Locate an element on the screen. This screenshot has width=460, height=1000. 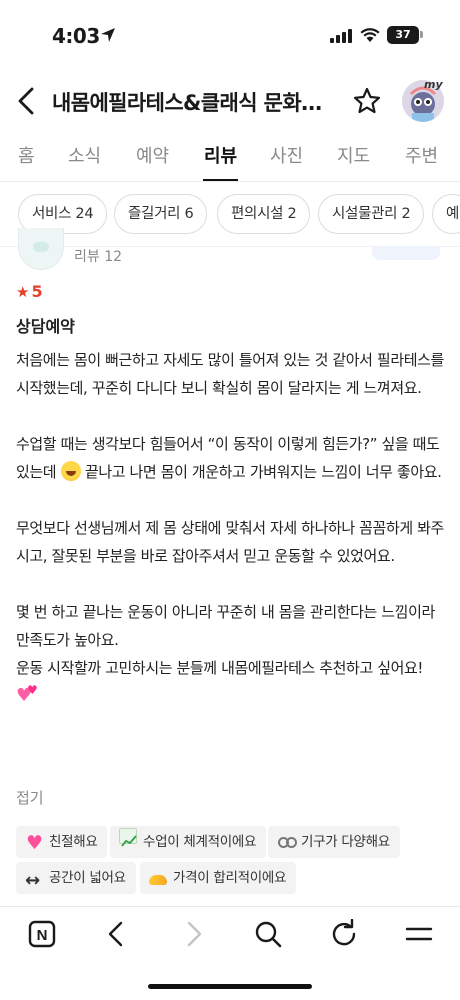
reviewer-avatar is located at coordinates (41, 249).